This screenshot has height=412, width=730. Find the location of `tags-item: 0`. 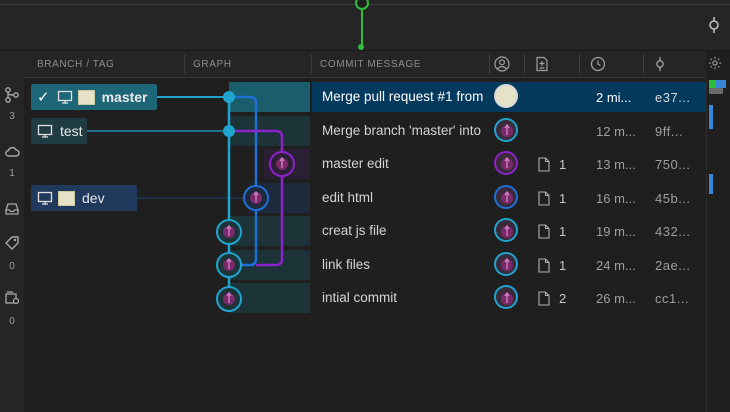

tags-item: 0 is located at coordinates (12, 253).